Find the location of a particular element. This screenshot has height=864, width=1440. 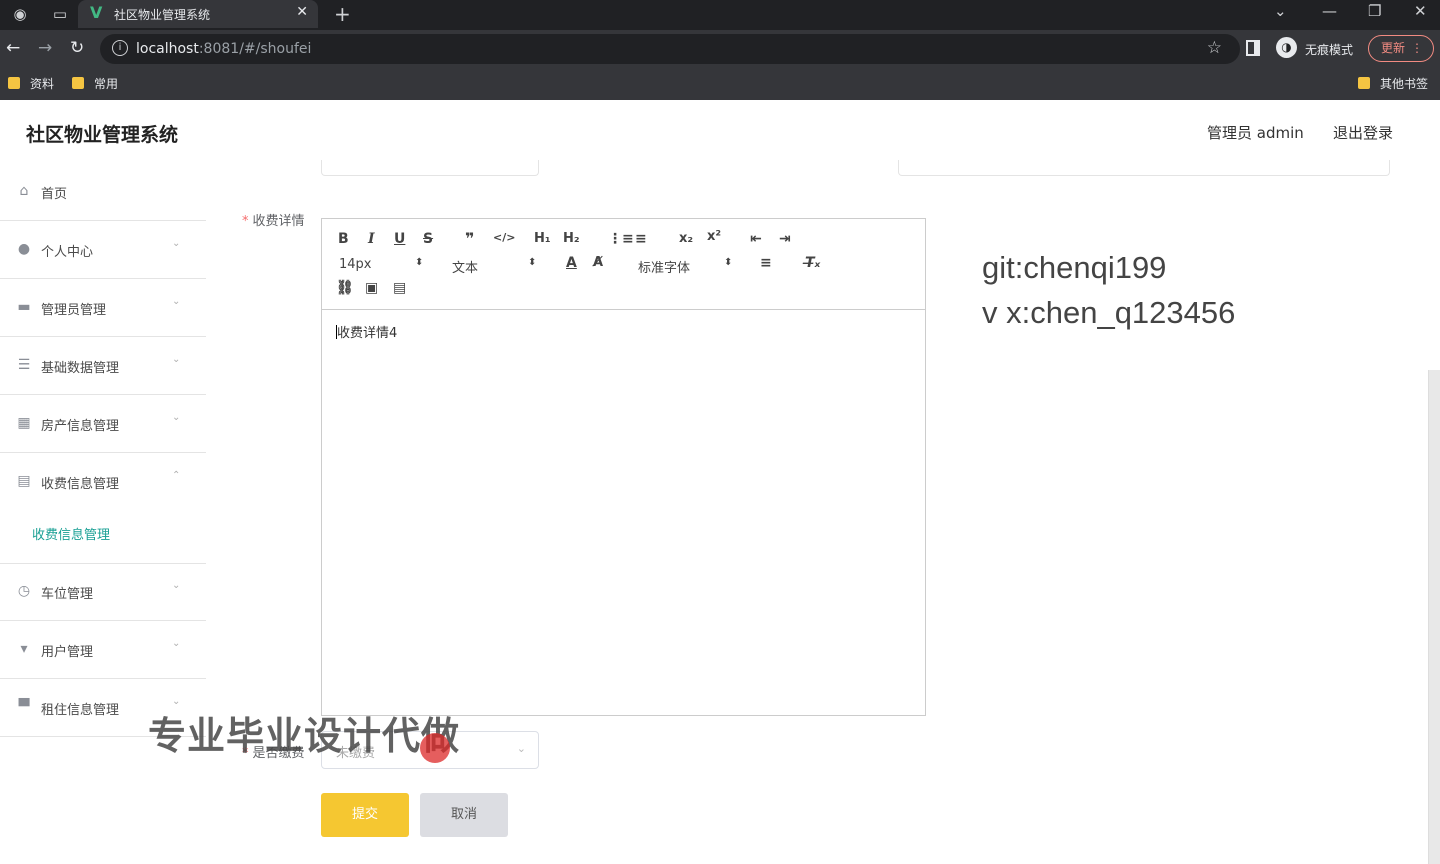

strike-icon: S is located at coordinates (428, 239).